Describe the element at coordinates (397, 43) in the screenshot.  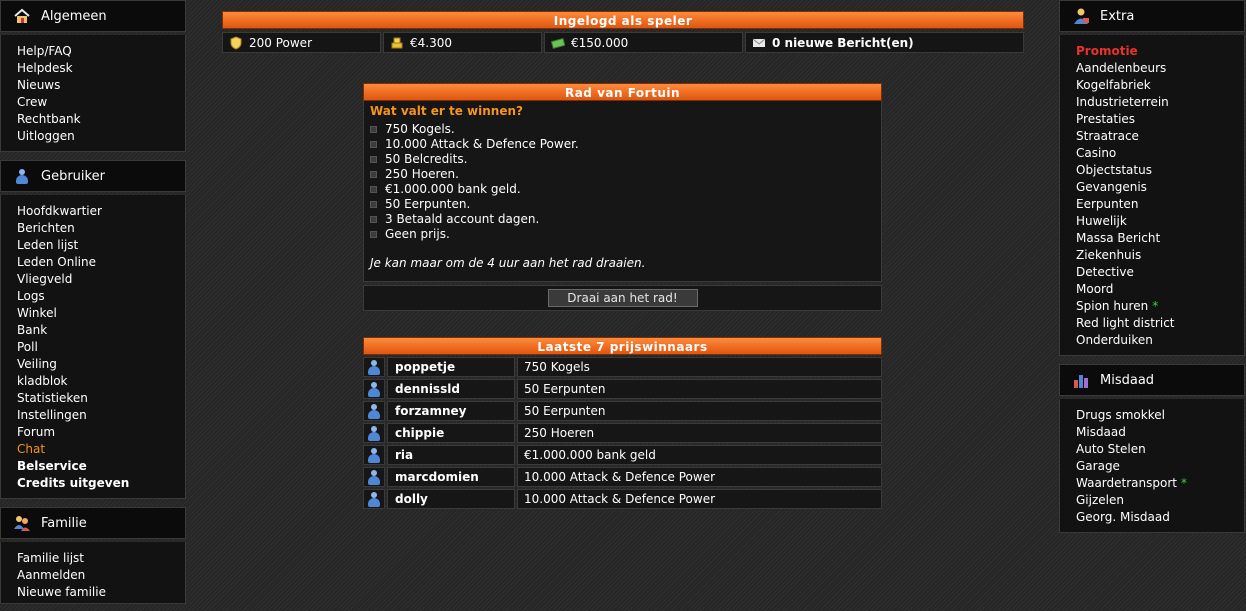
I see `gold-coins-icon` at that location.